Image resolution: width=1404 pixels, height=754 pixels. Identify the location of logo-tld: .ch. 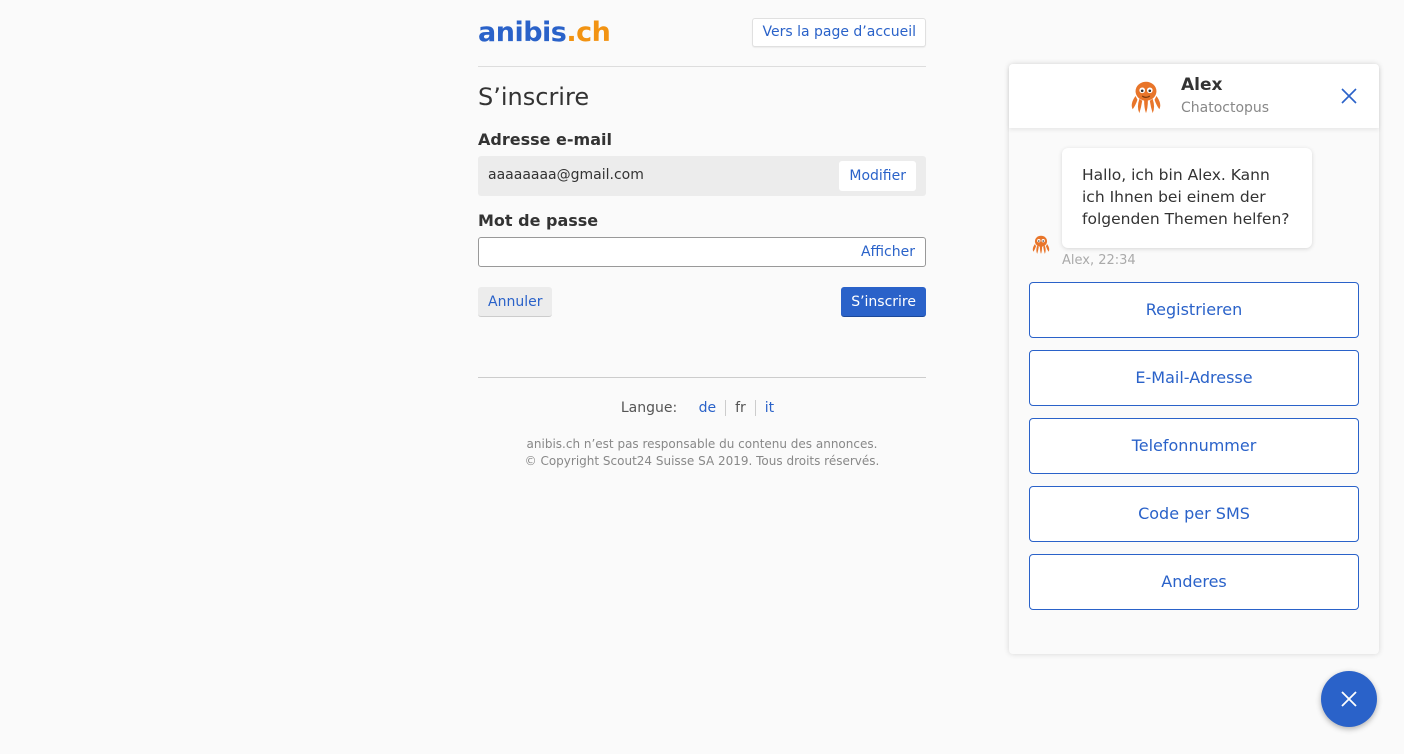
(588, 32).